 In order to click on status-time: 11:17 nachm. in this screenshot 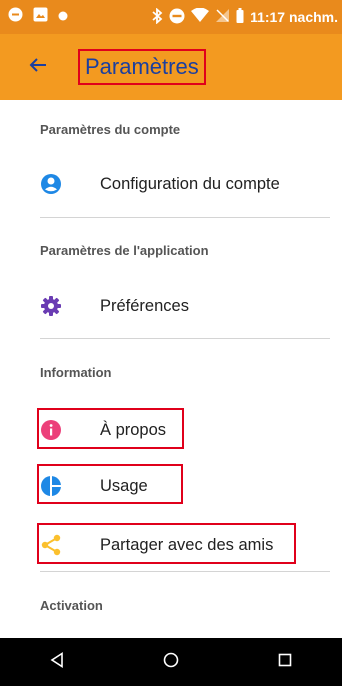, I will do `click(294, 17)`.